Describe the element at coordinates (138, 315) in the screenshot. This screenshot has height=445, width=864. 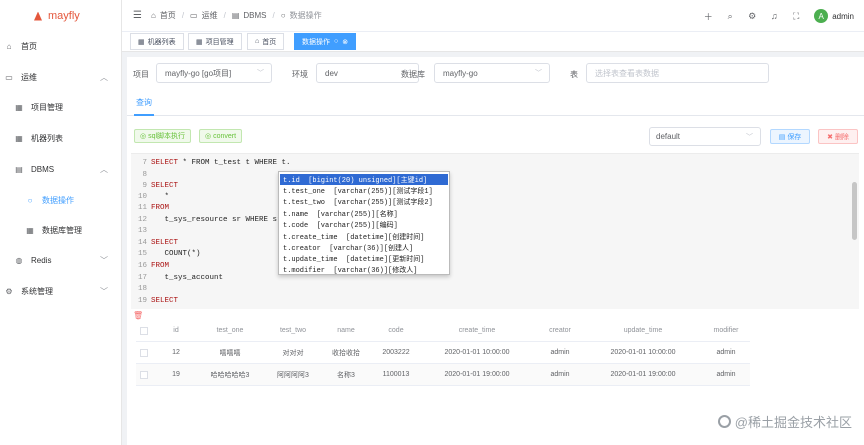
I see `trash-icon: 🗑` at that location.